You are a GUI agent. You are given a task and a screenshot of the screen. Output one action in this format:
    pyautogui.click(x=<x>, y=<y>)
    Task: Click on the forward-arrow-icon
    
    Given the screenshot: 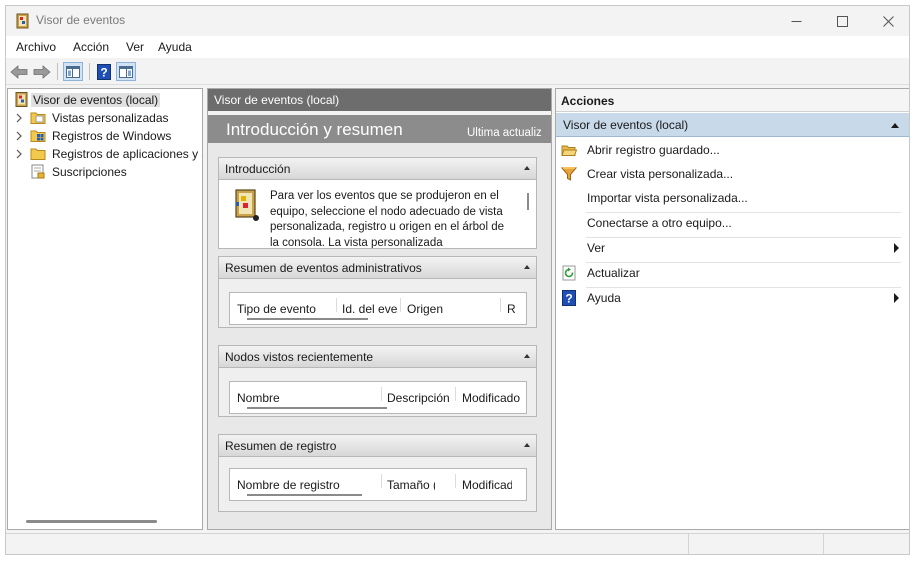 What is the action you would take?
    pyautogui.click(x=42, y=71)
    